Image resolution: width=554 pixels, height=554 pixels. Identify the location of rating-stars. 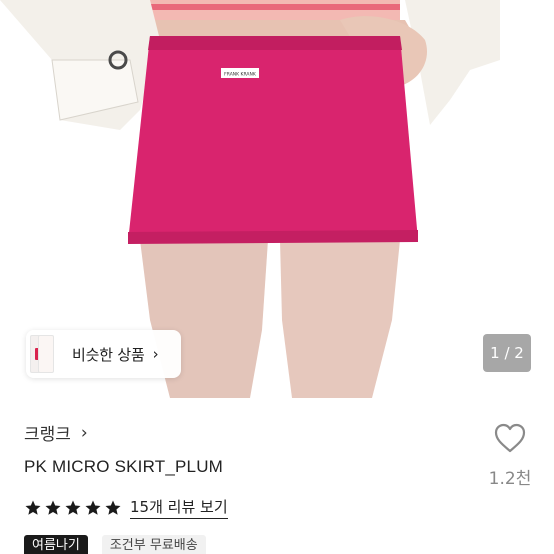
(73, 508).